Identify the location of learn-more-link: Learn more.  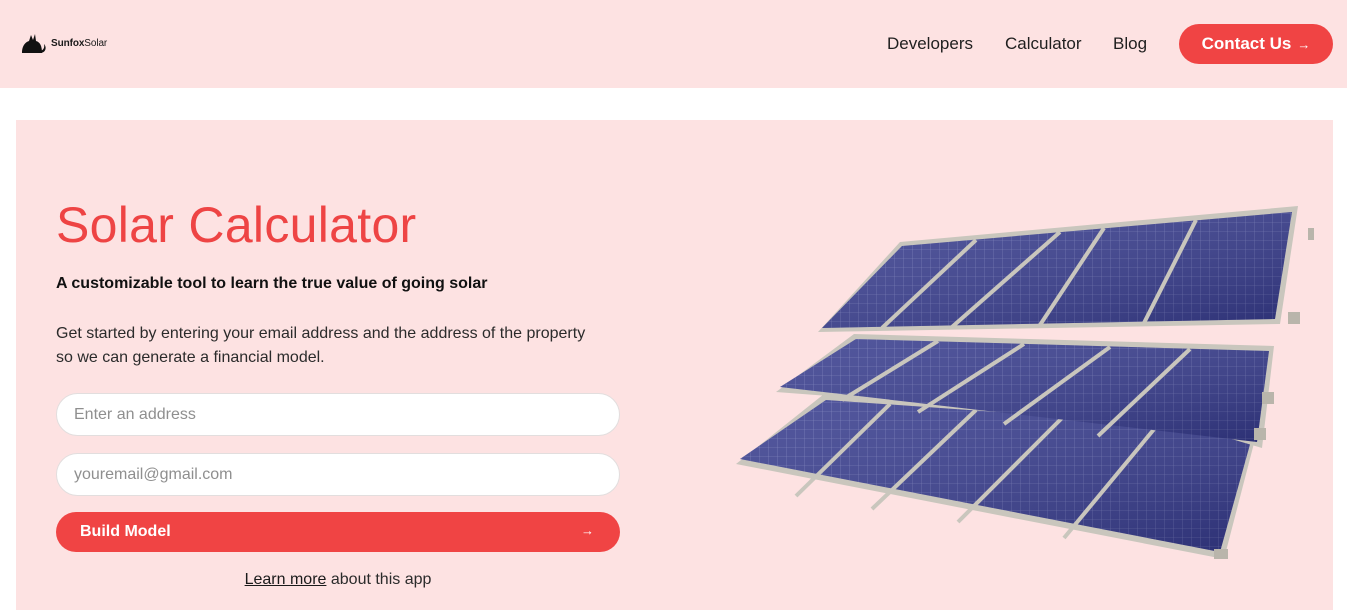
(286, 579).